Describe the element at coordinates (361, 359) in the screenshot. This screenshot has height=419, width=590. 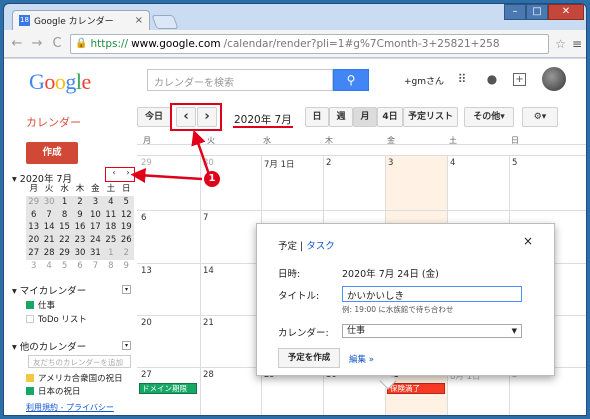
I see `edit-details-link: 編集 »` at that location.